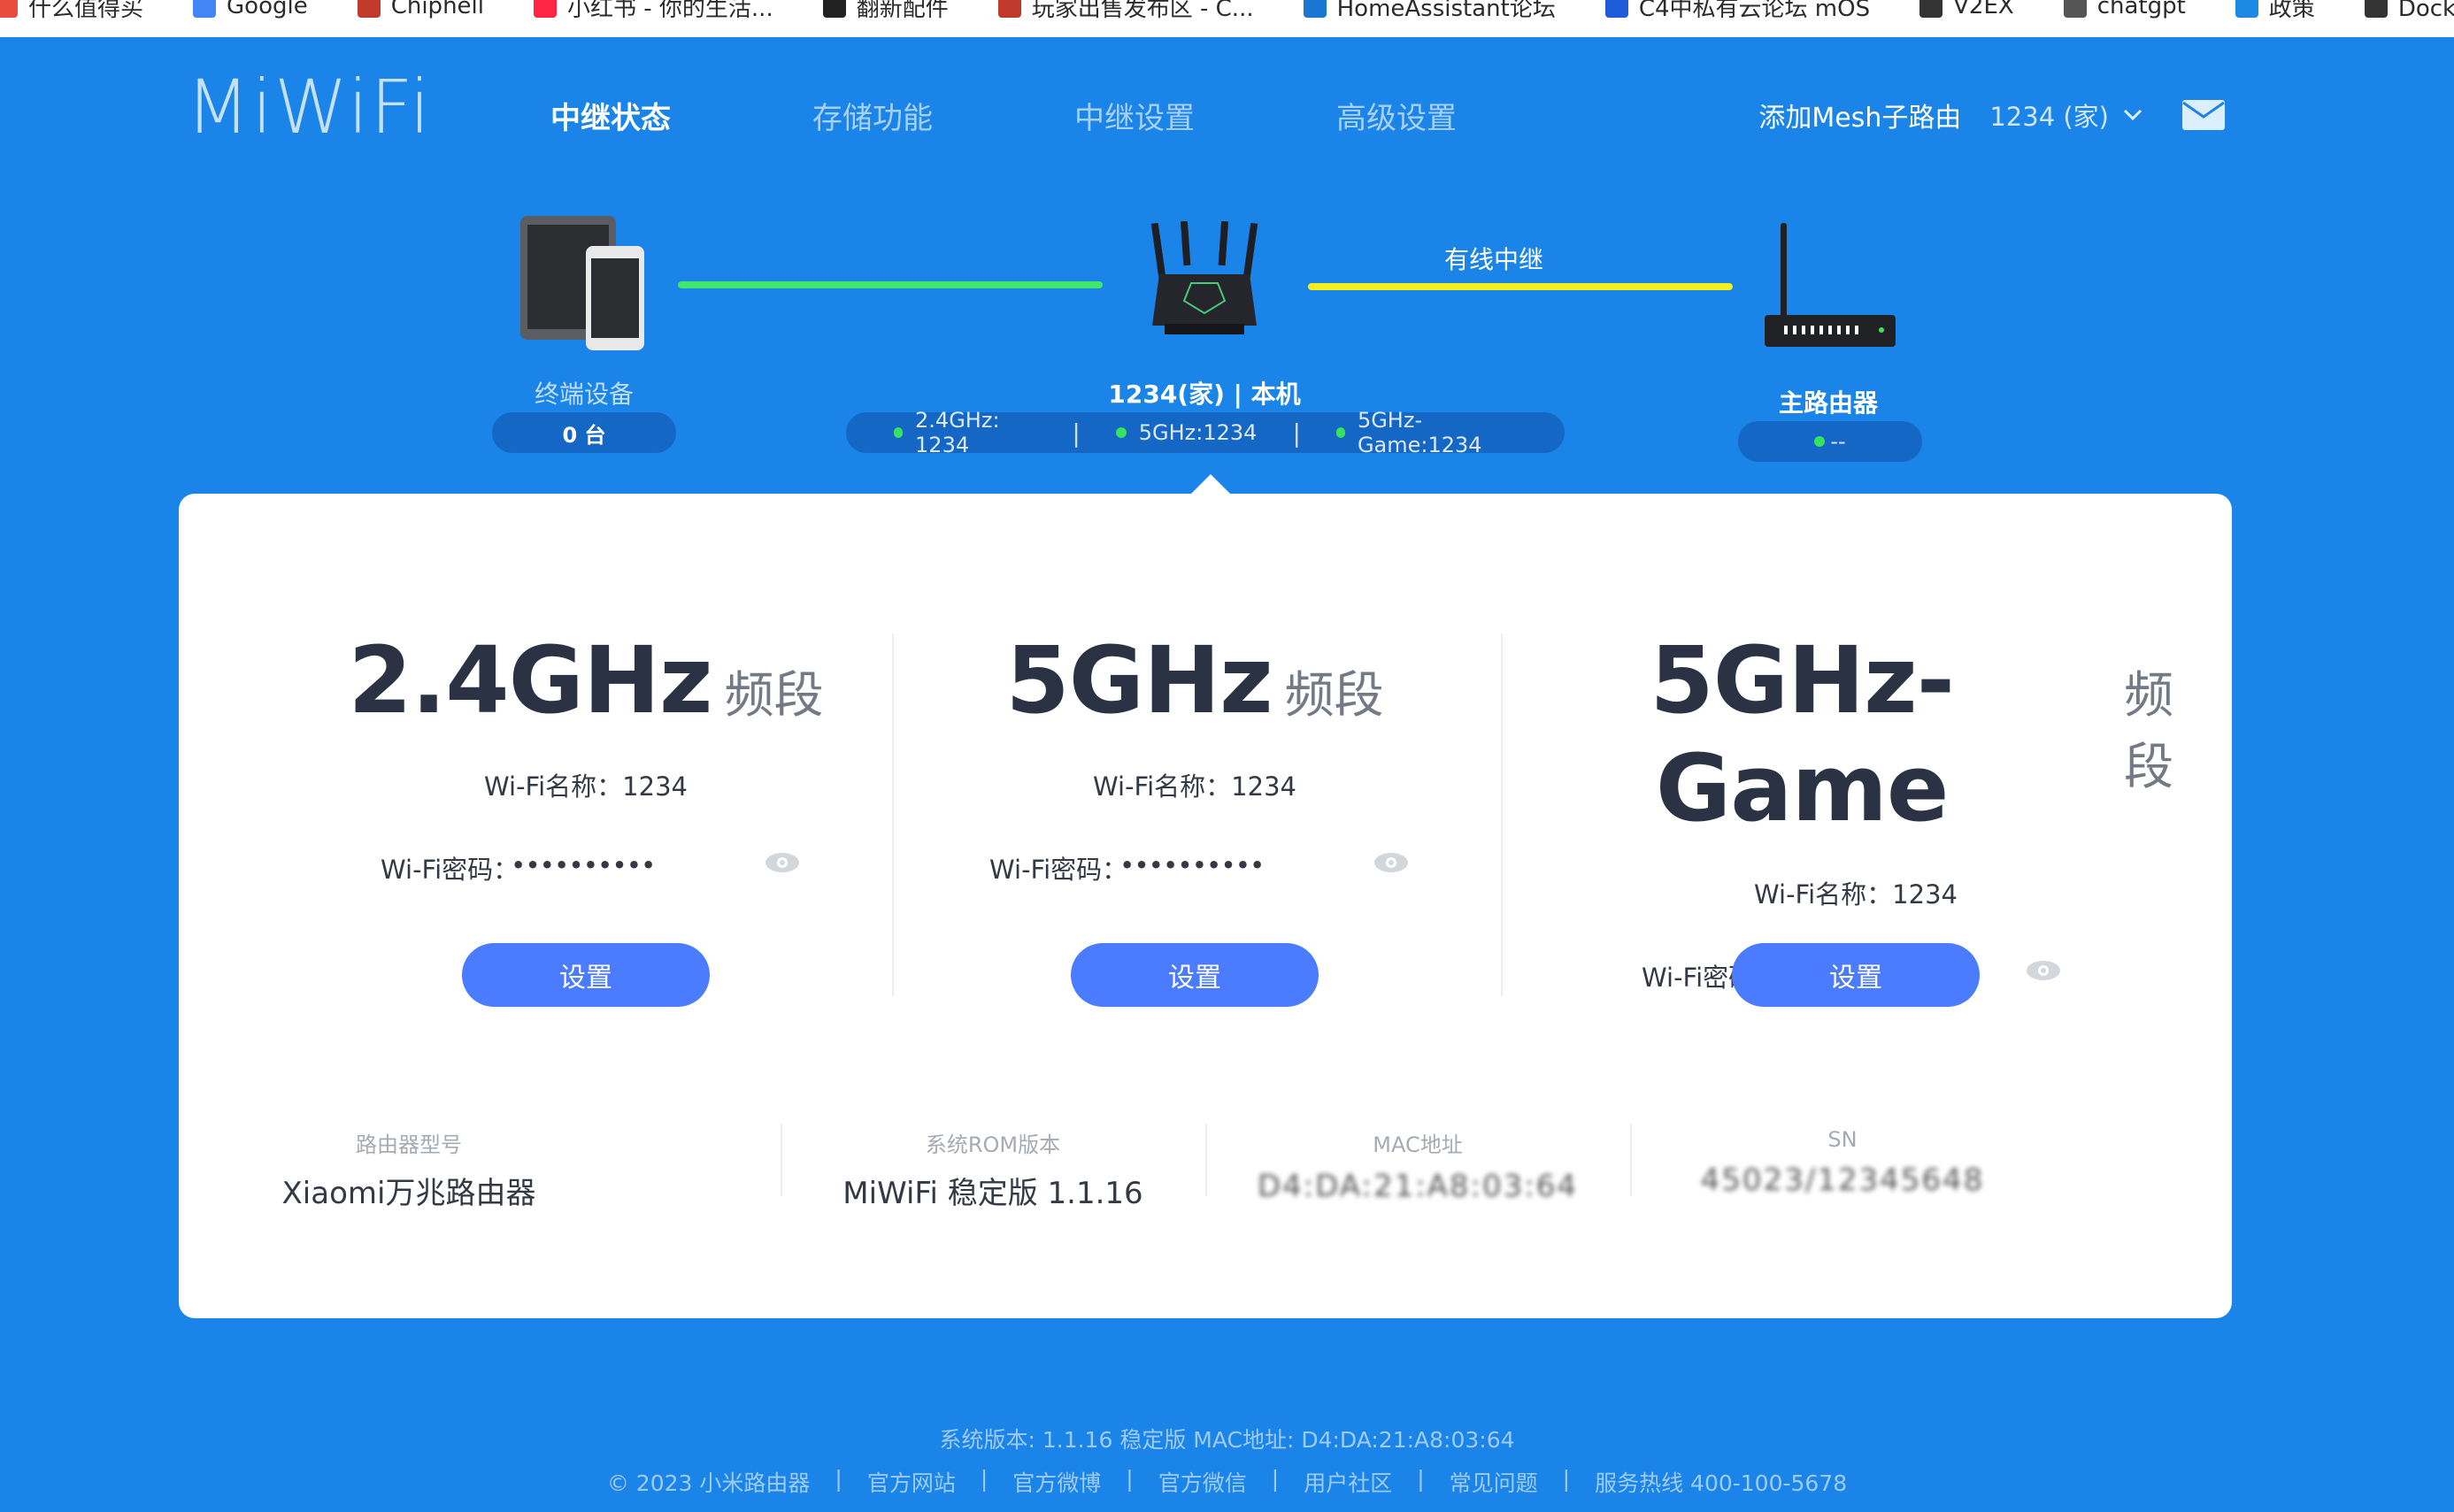 This screenshot has height=1512, width=2454. Describe the element at coordinates (267, 9) in the screenshot. I see `bookmark-label: Google` at that location.